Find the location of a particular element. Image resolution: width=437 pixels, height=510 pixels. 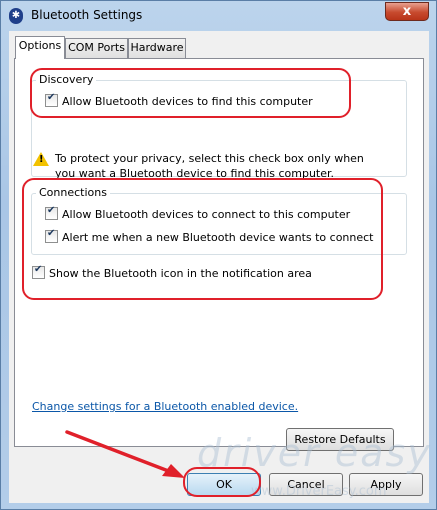

warning-icon: ! is located at coordinates (41, 159).